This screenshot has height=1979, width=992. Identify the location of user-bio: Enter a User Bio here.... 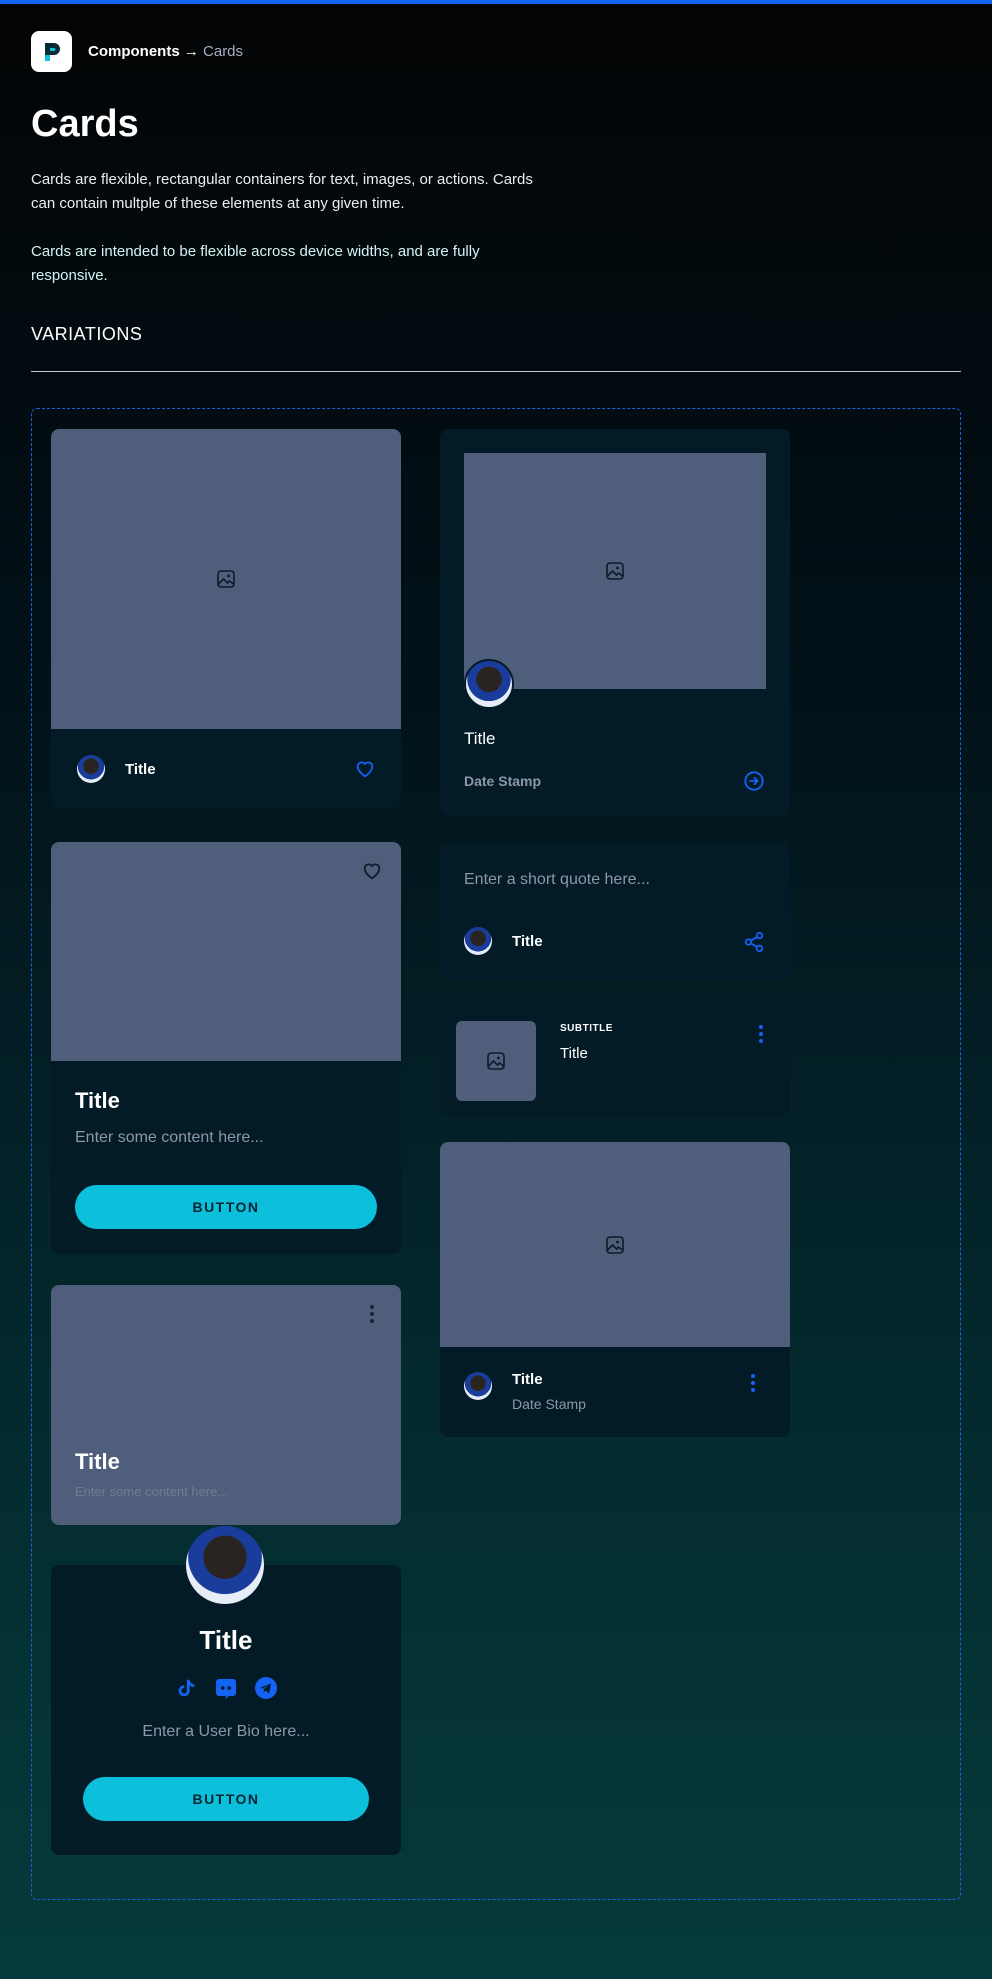
(226, 1731).